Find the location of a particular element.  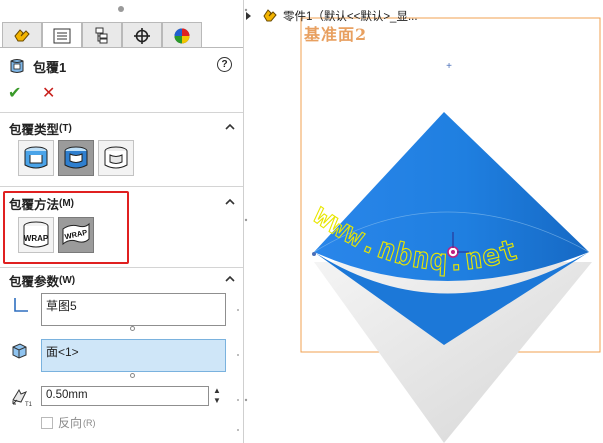

wrap-params-shortcut: (W) is located at coordinates (67, 280).